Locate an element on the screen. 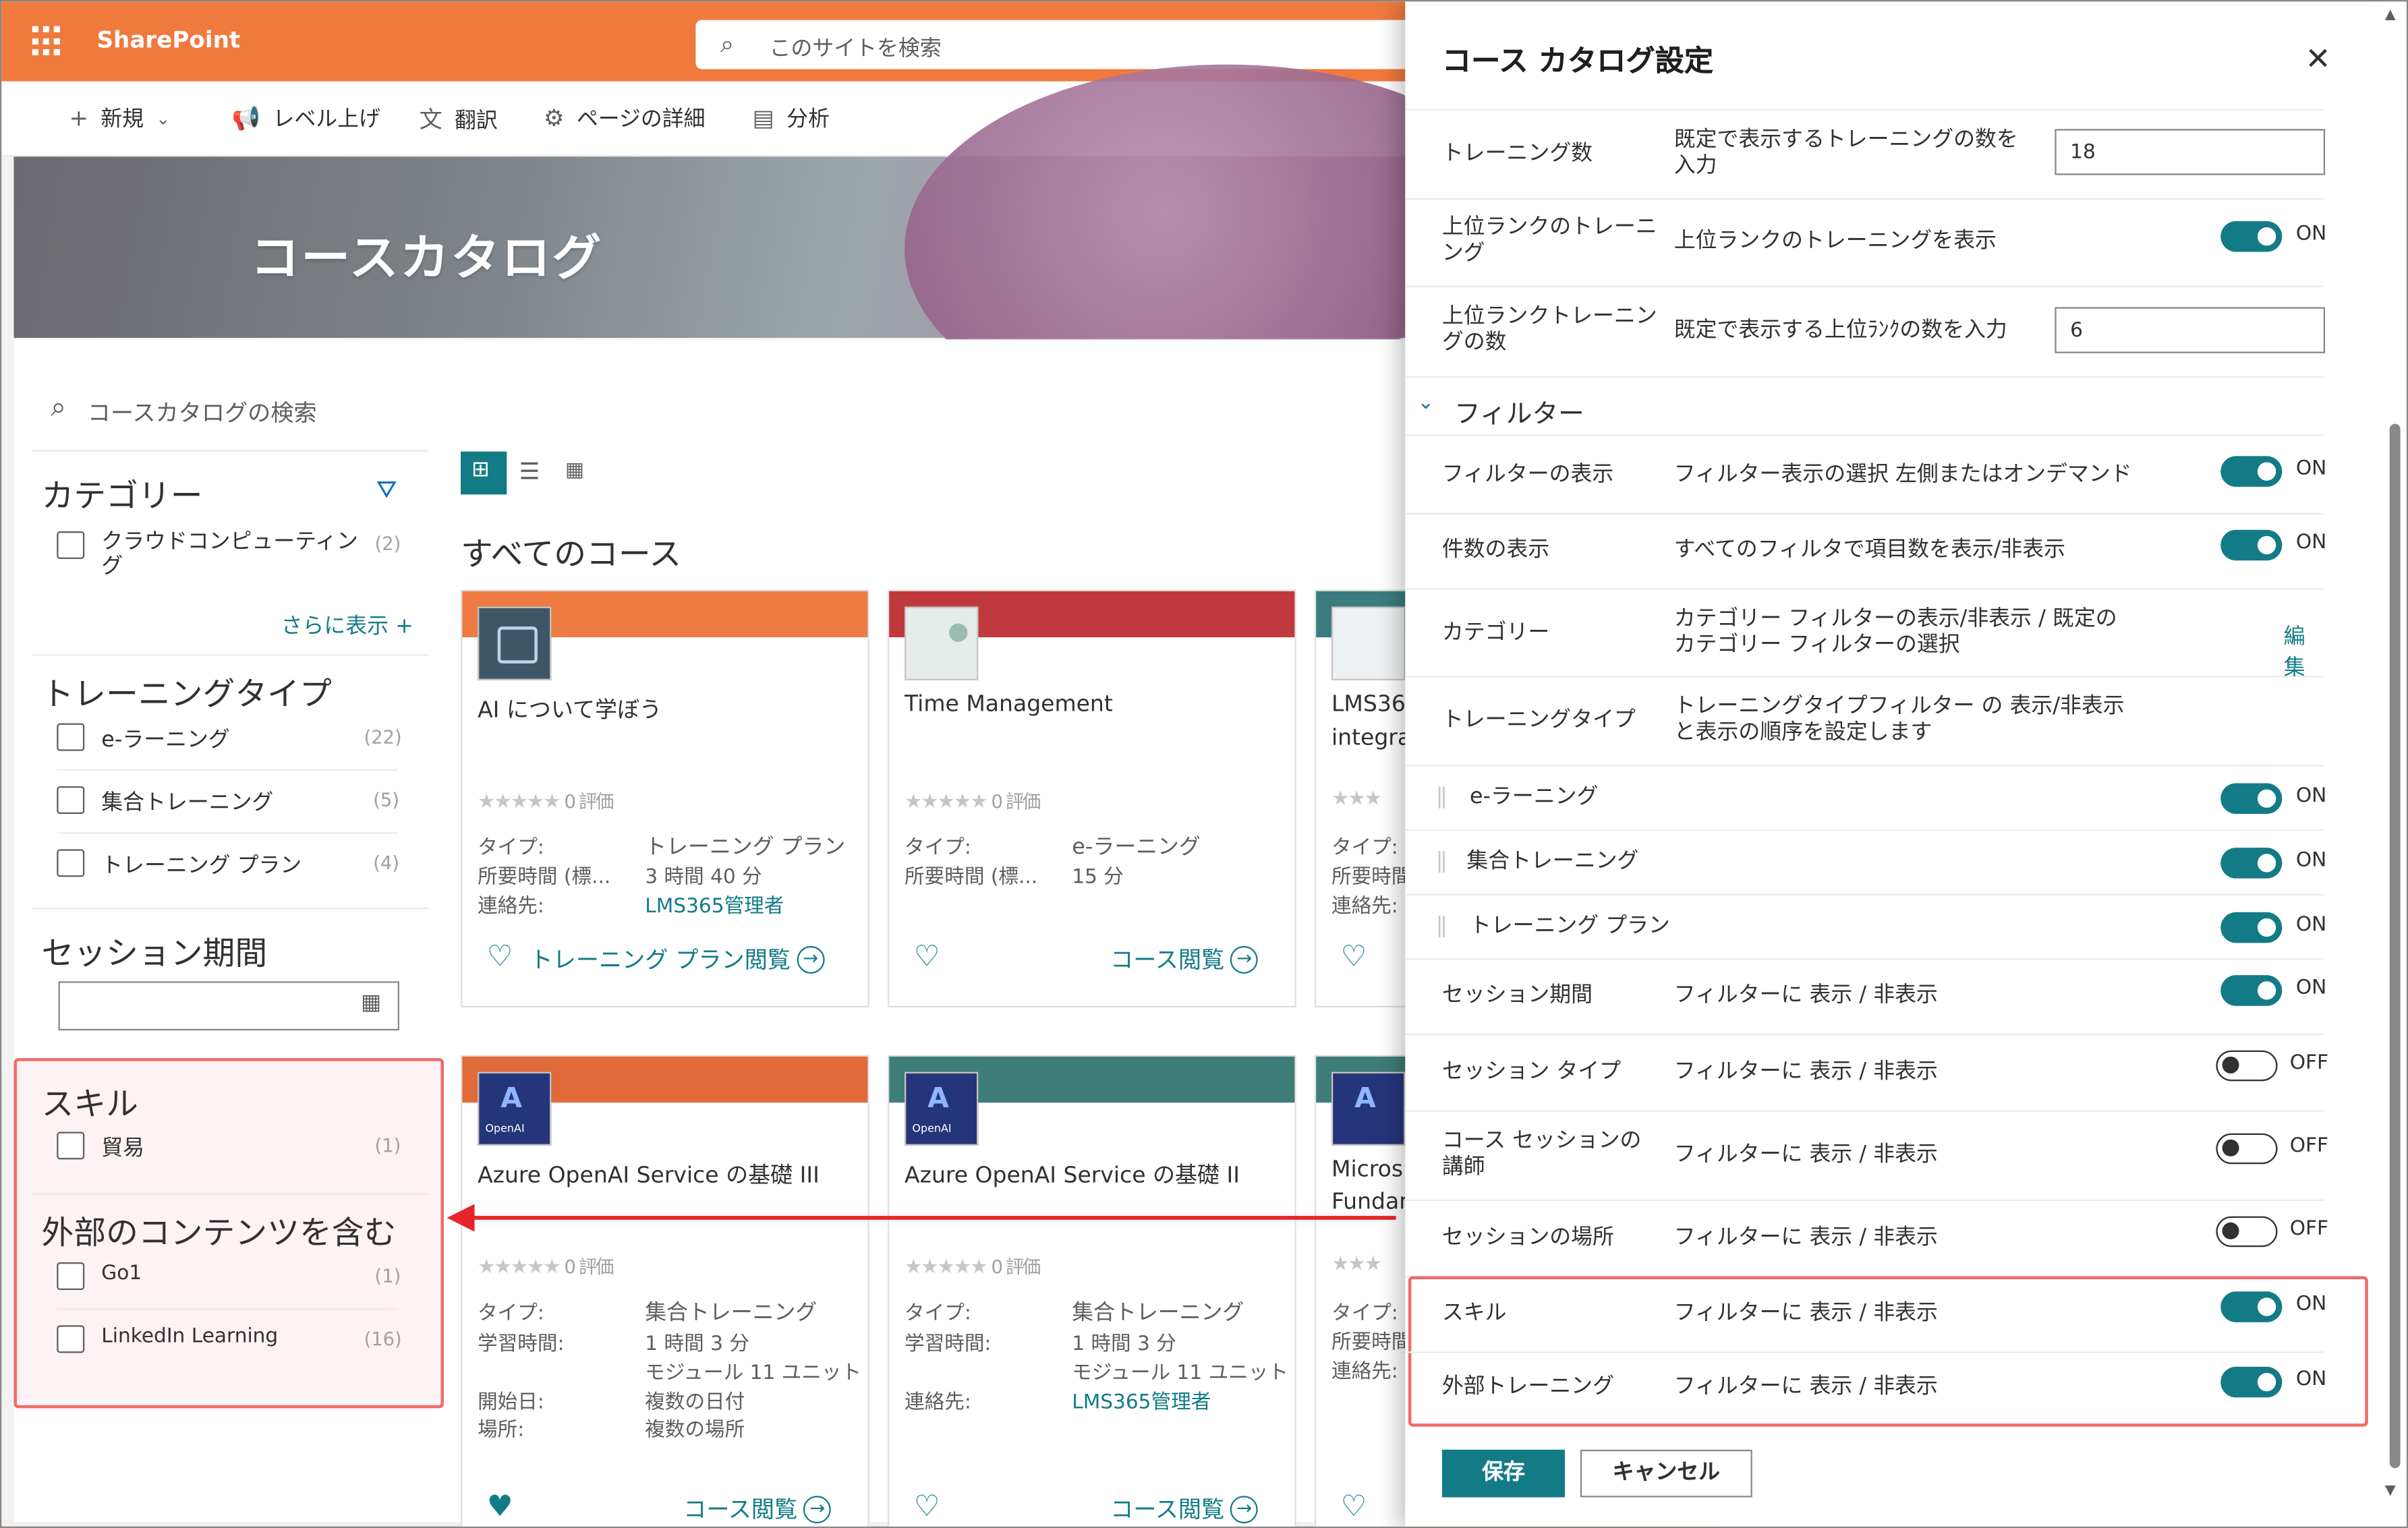  course-title: LMS36 is located at coordinates (1368, 705).